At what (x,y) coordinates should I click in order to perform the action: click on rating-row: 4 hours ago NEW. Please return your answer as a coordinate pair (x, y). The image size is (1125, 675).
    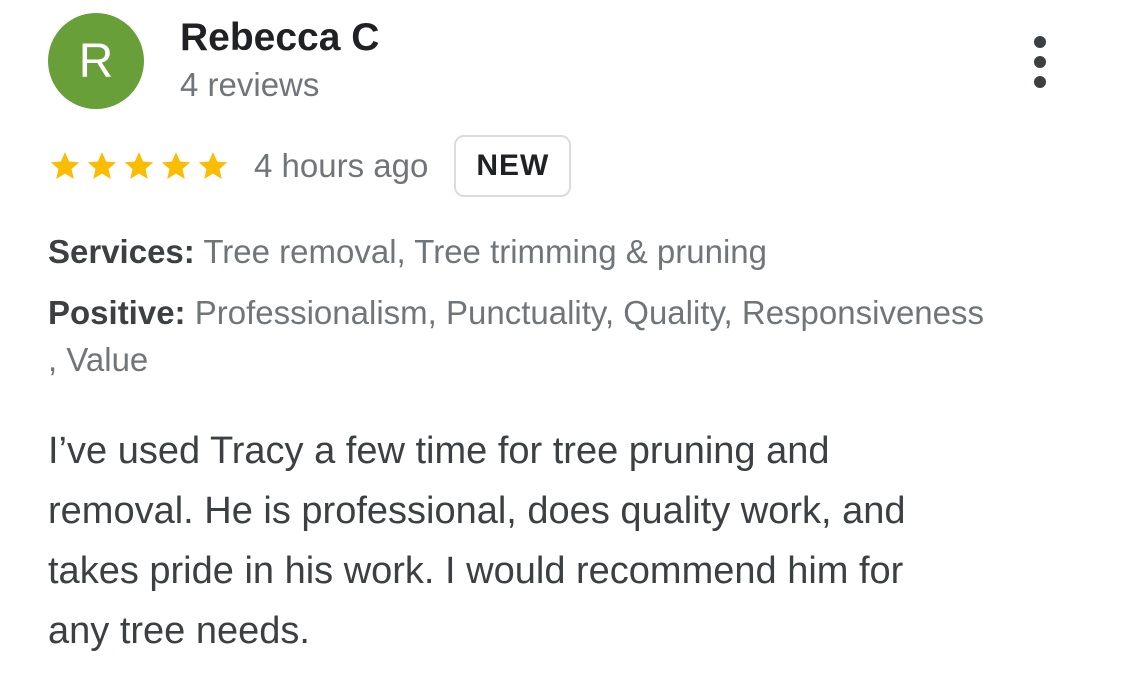
    Looking at the image, I should click on (310, 166).